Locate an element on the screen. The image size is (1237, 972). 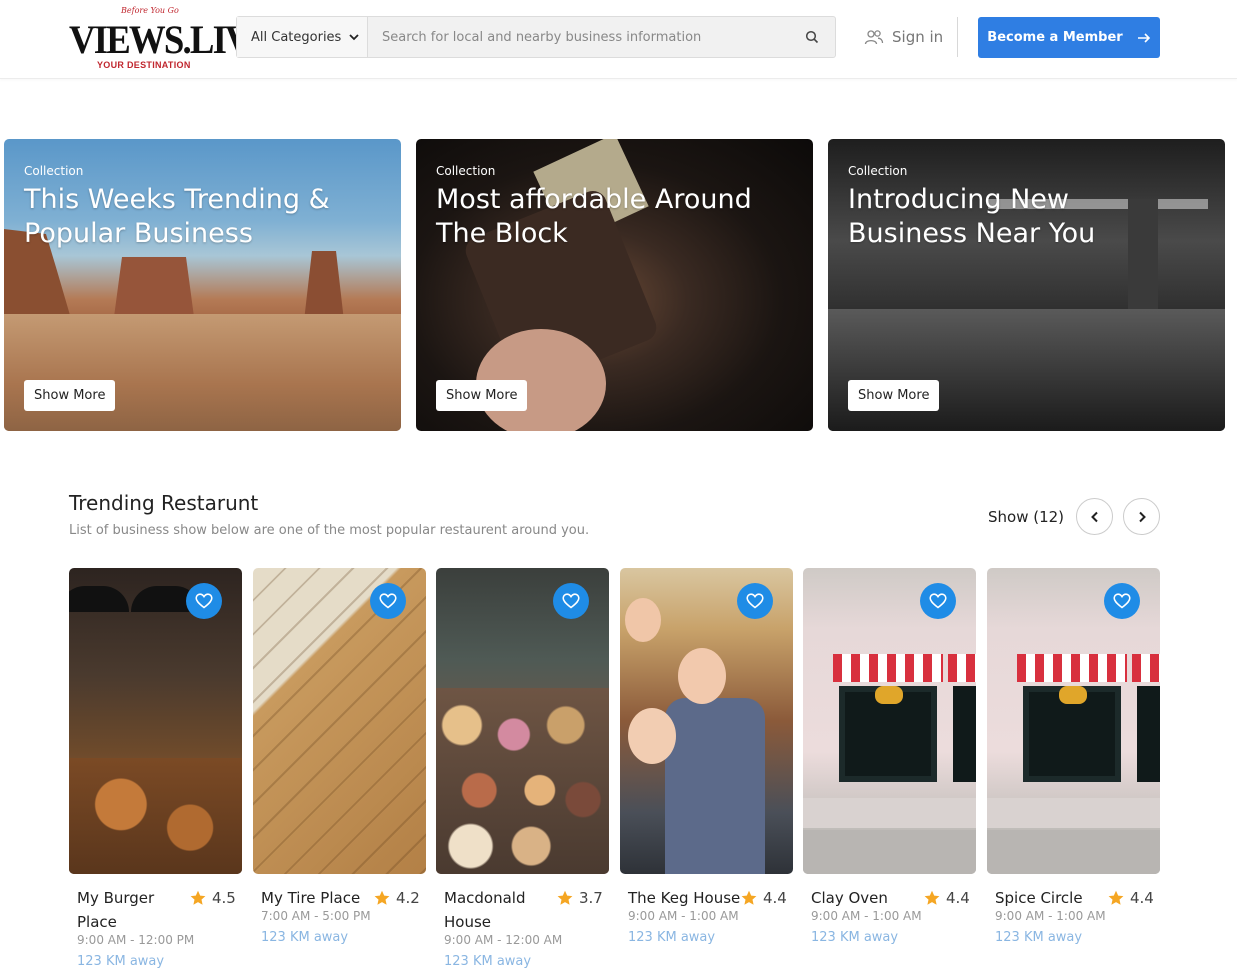
users-icon is located at coordinates (874, 37).